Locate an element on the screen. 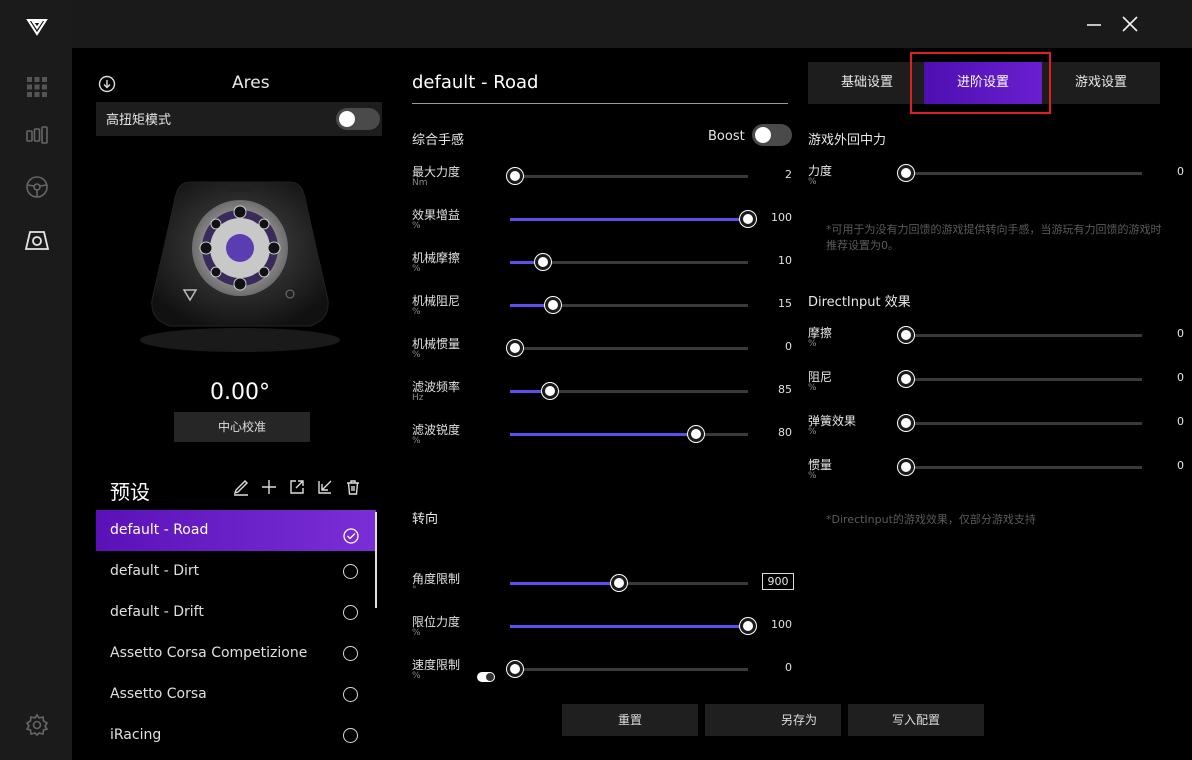  force-slider is located at coordinates (1020, 173).